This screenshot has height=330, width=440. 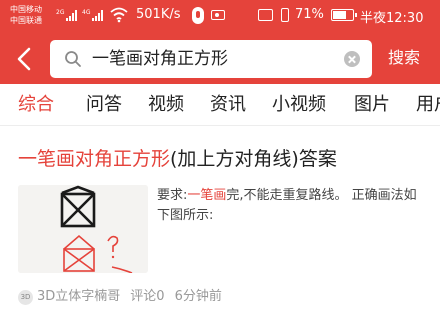 I want to click on tab-users: 用户, so click(x=428, y=105).